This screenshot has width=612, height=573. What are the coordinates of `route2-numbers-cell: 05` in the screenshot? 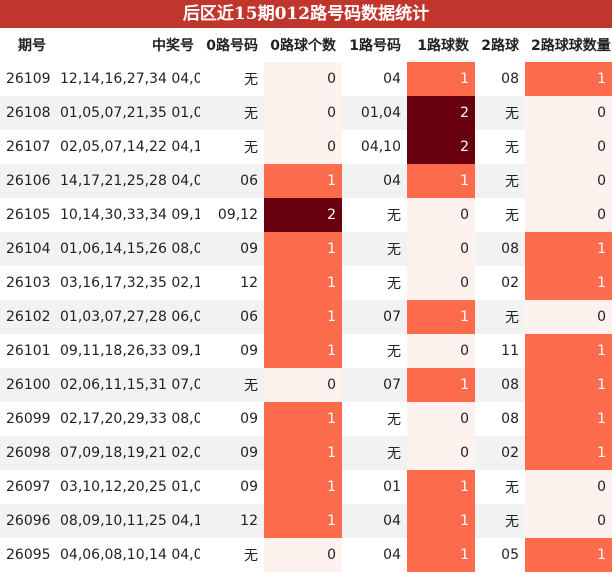 It's located at (510, 555).